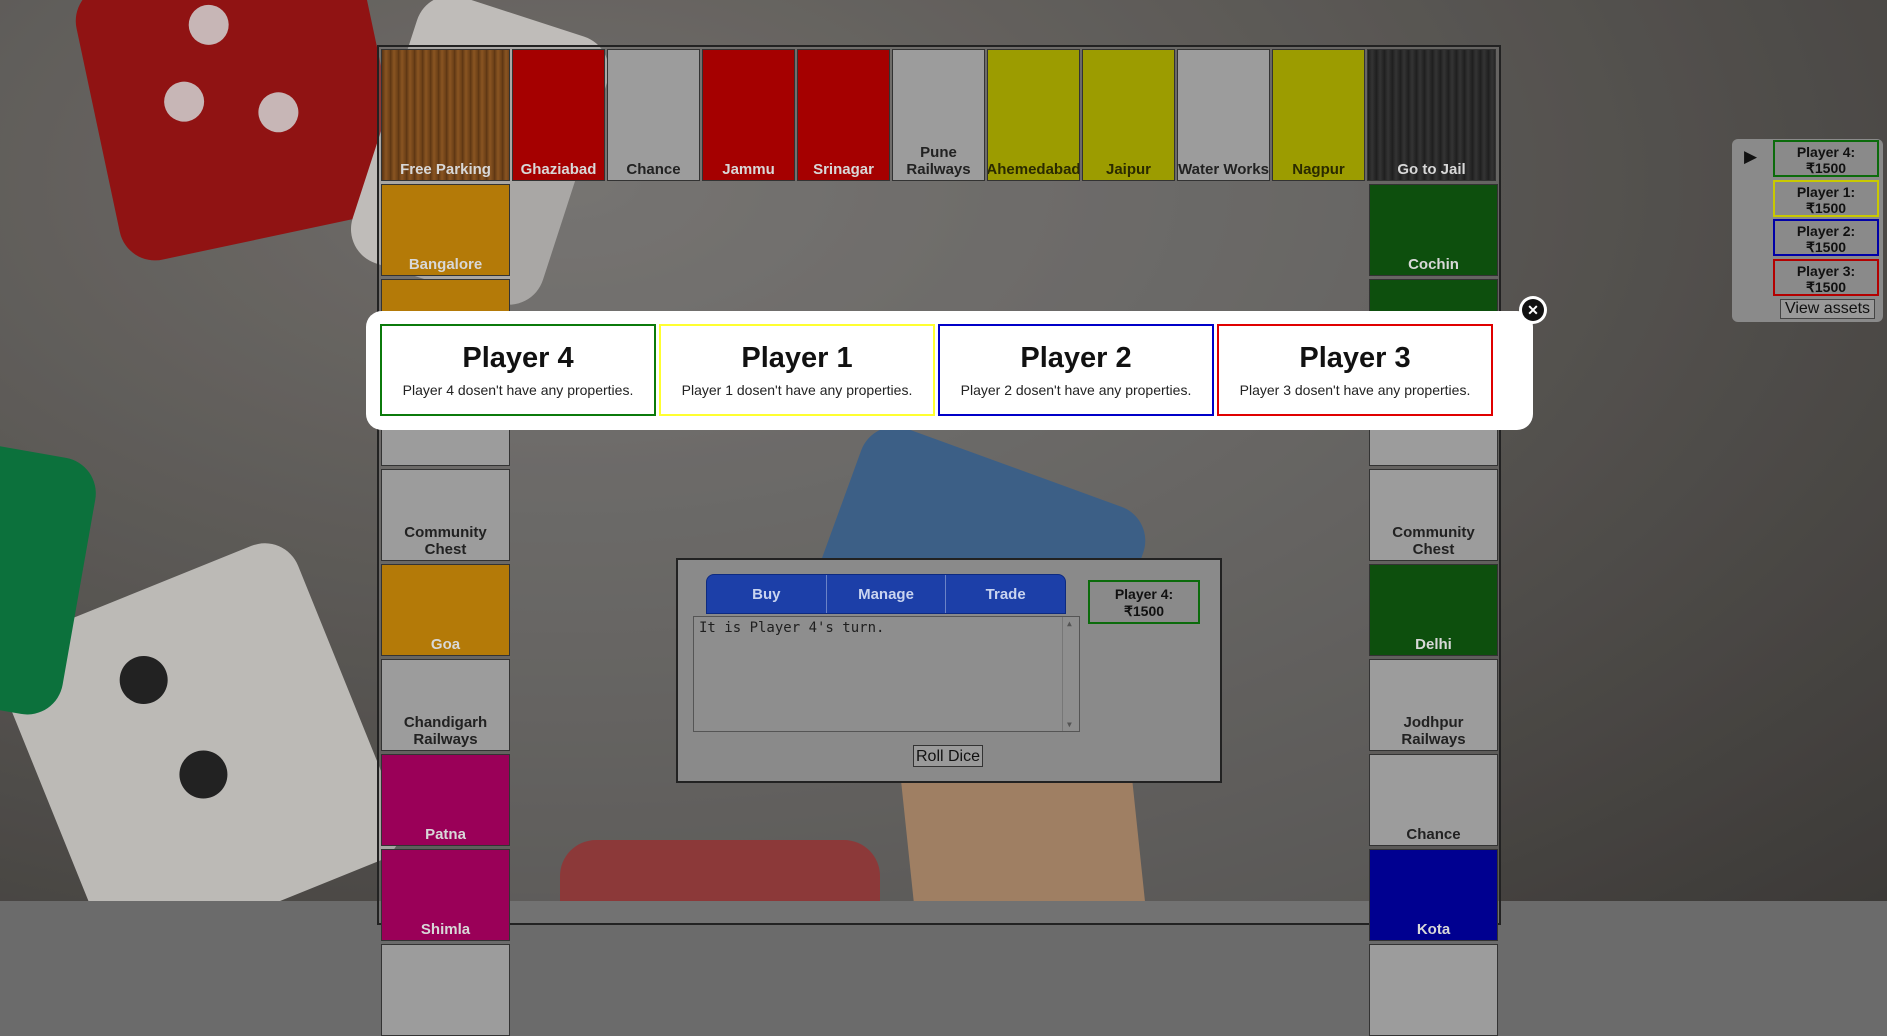 This screenshot has width=1887, height=1036. Describe the element at coordinates (1005, 594) in the screenshot. I see `tab-trade: Trade` at that location.